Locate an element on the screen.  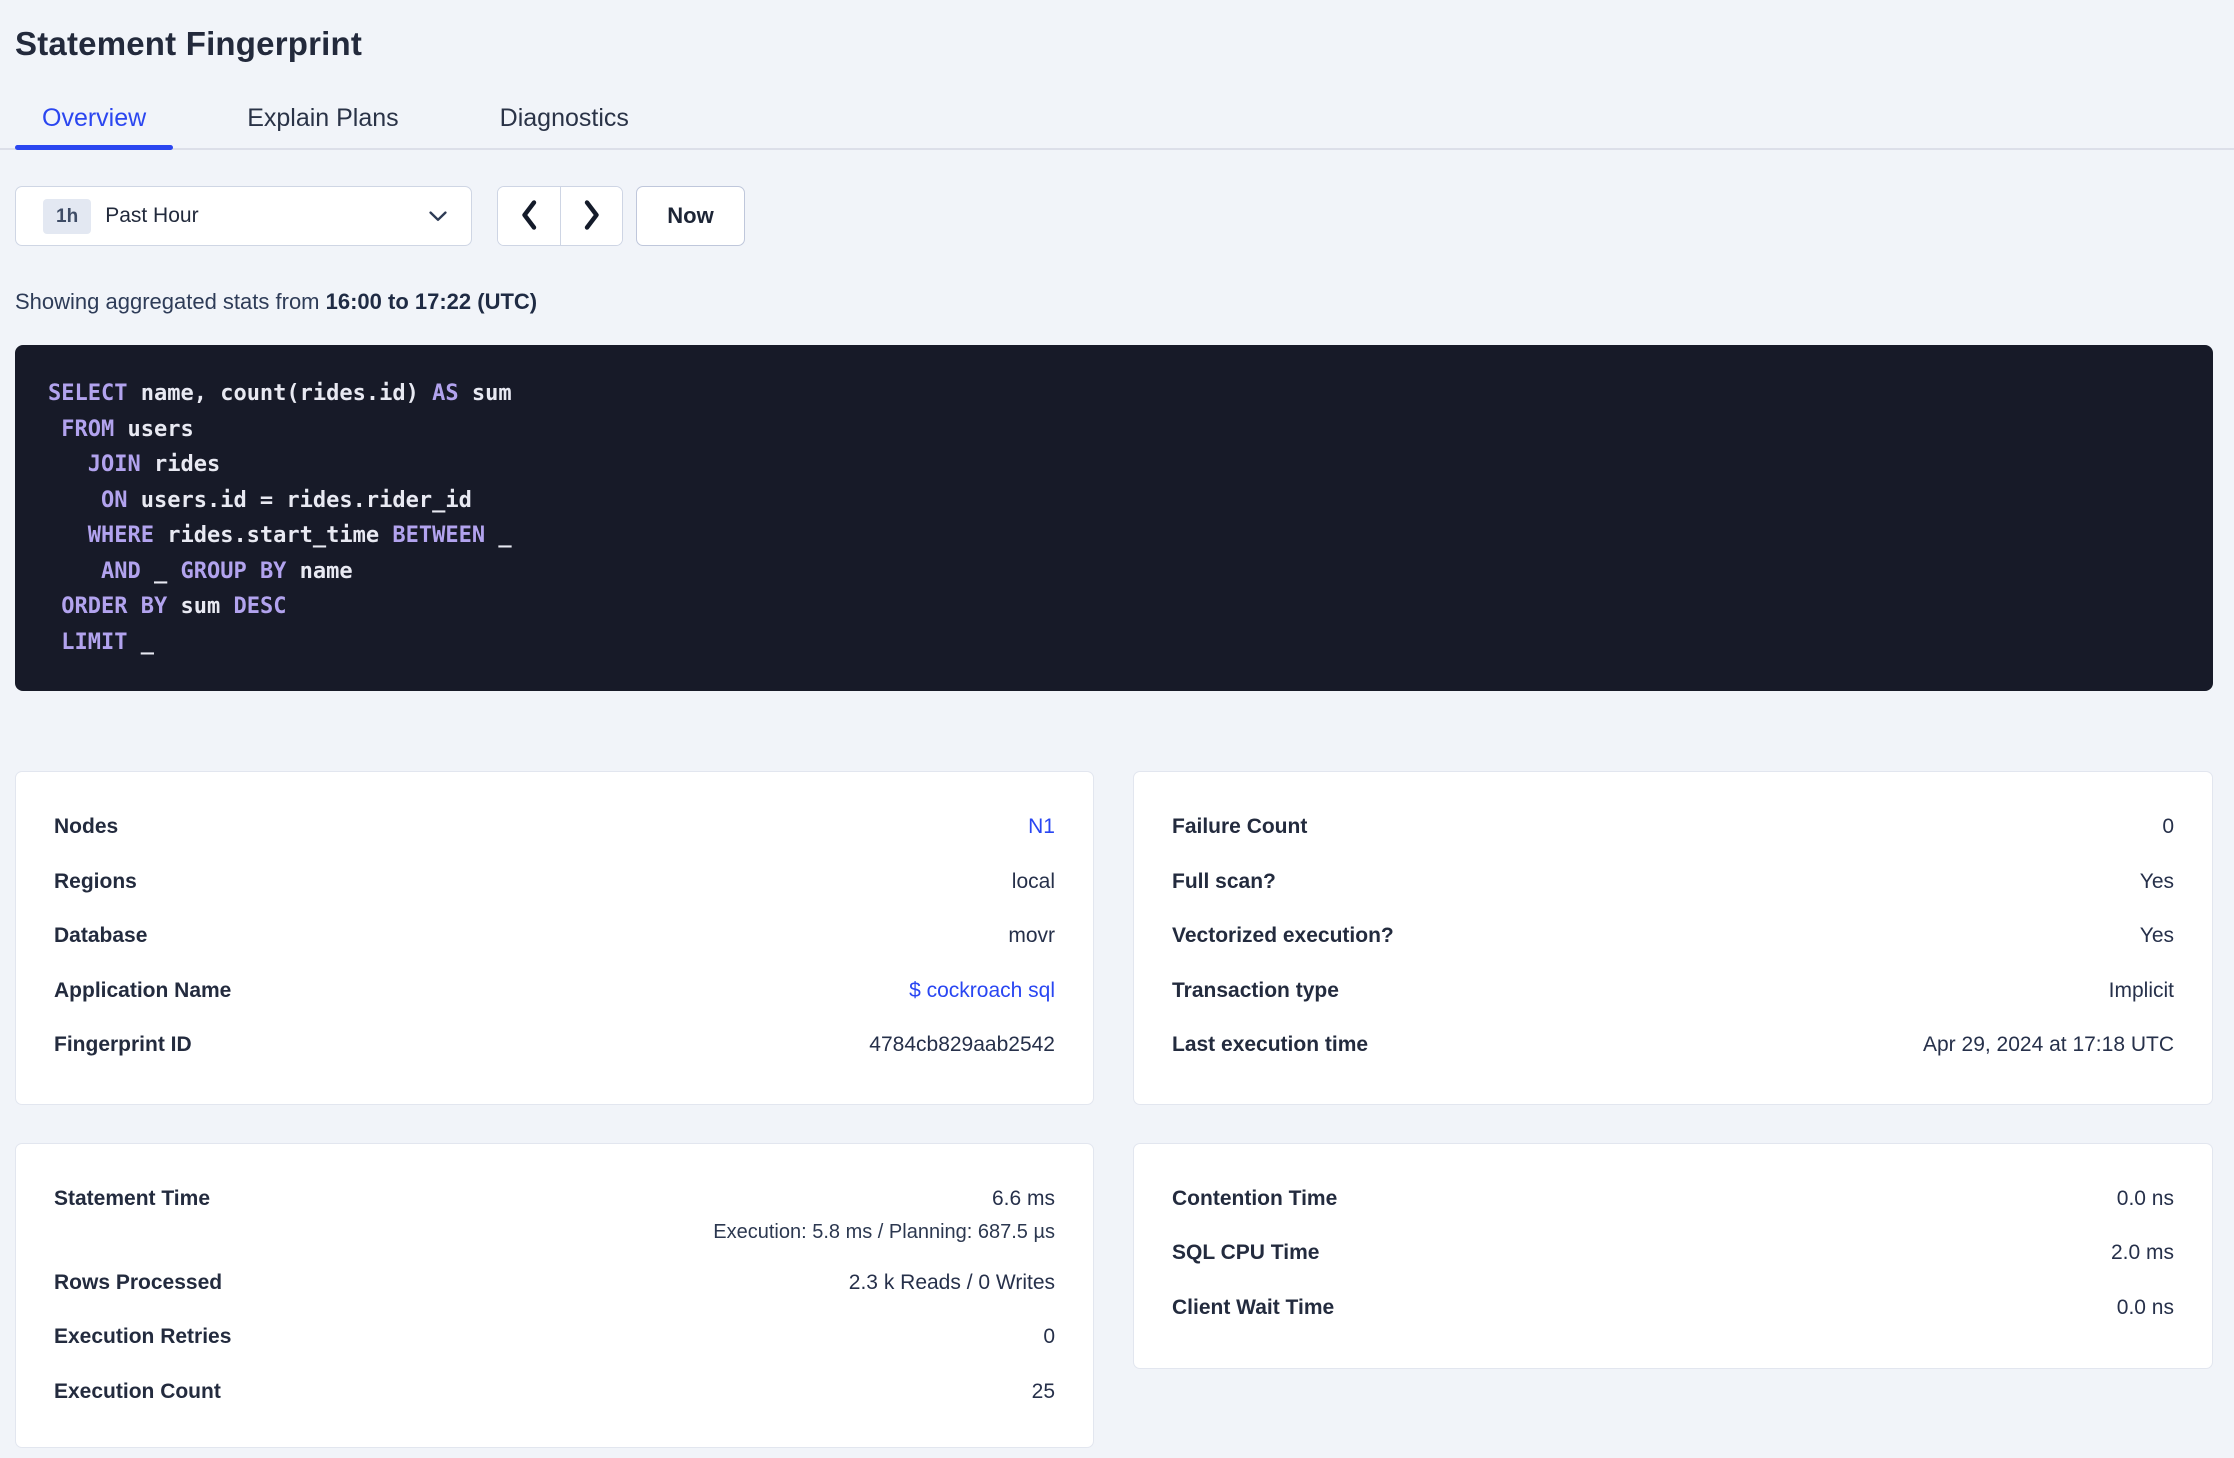
stats-line-range: 16:00 to 17:22 (UTC) is located at coordinates (431, 301).